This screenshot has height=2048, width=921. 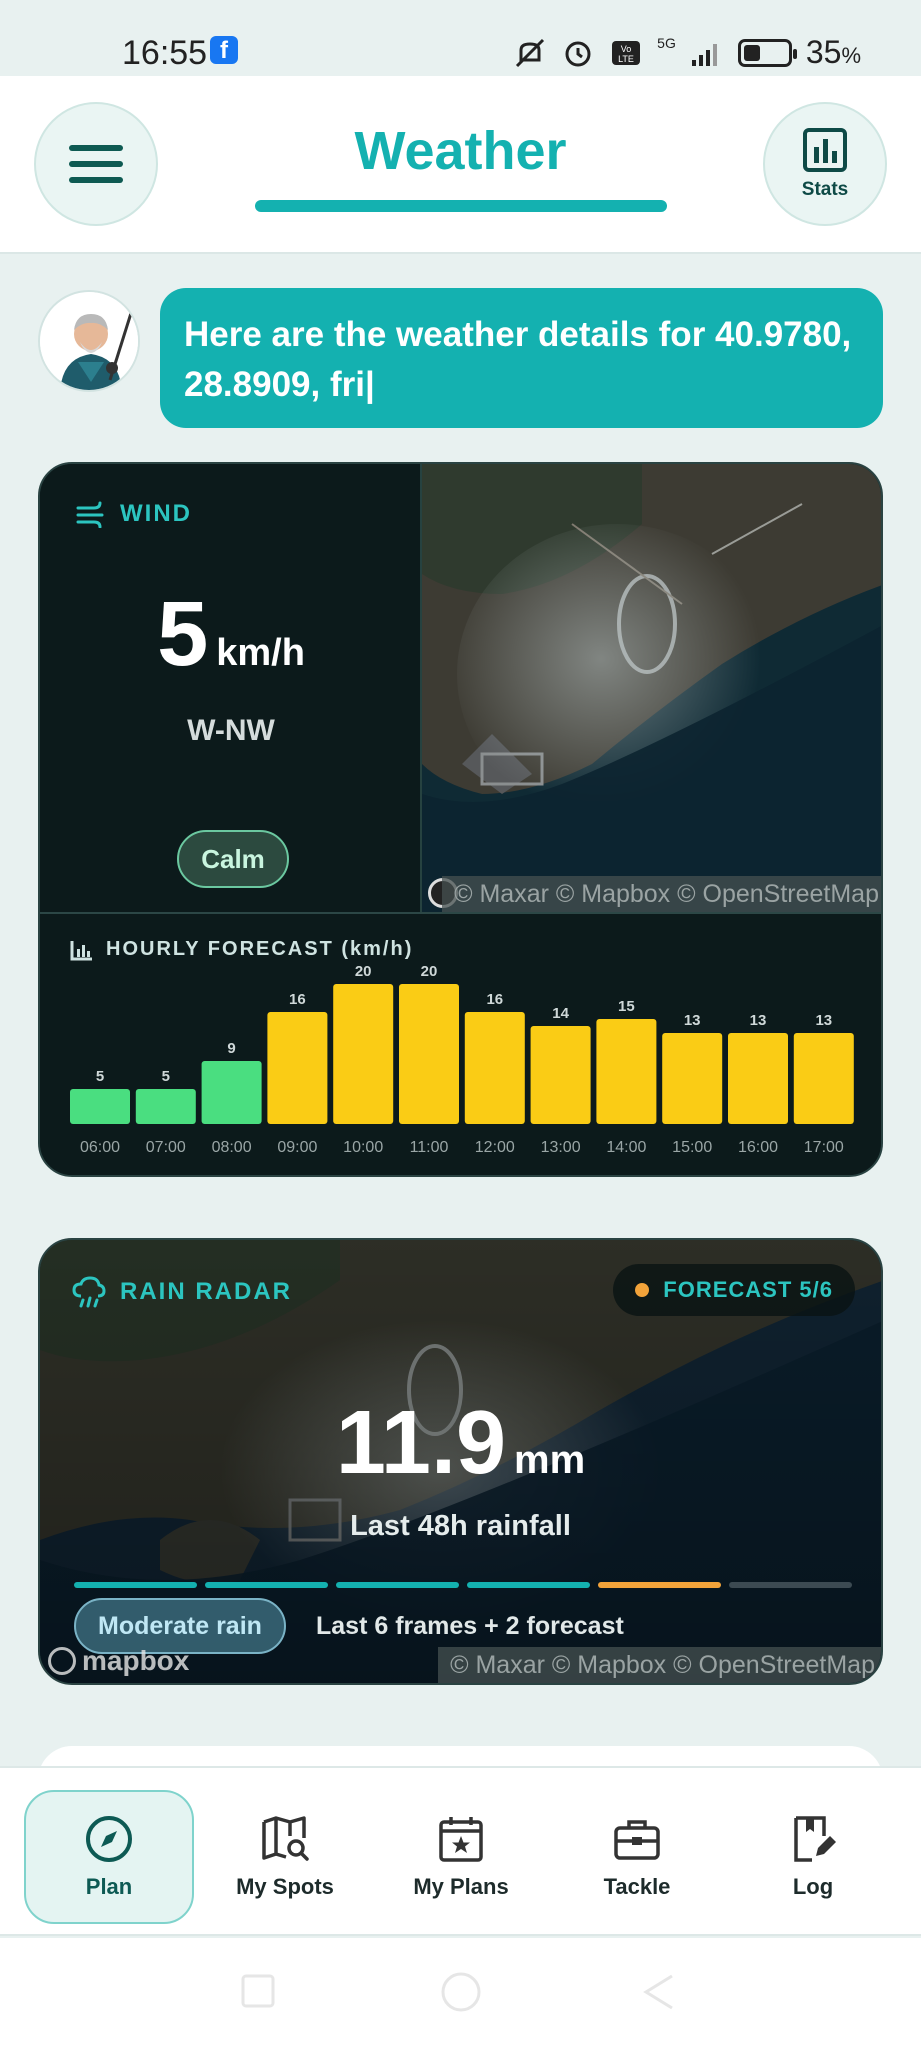 I want to click on nav-label: Tackle, so click(x=637, y=1886).